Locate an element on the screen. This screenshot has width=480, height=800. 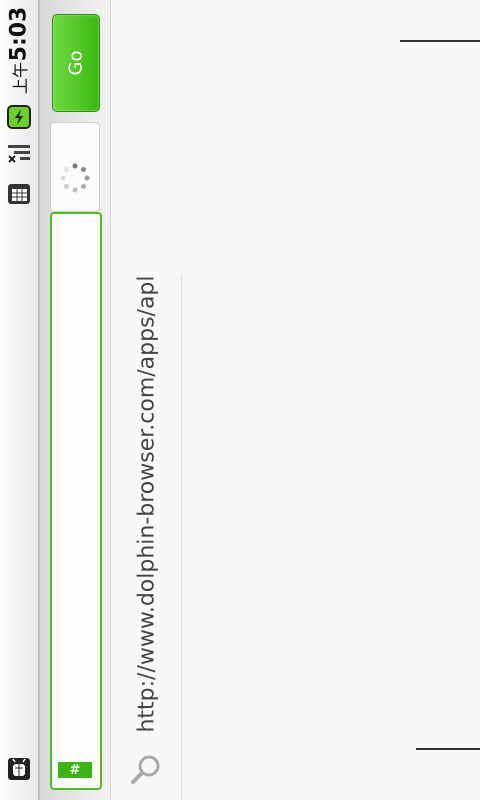
suggestion-url: http://www.dolphin-browser.com/apps/apl is located at coordinates (147, 503).